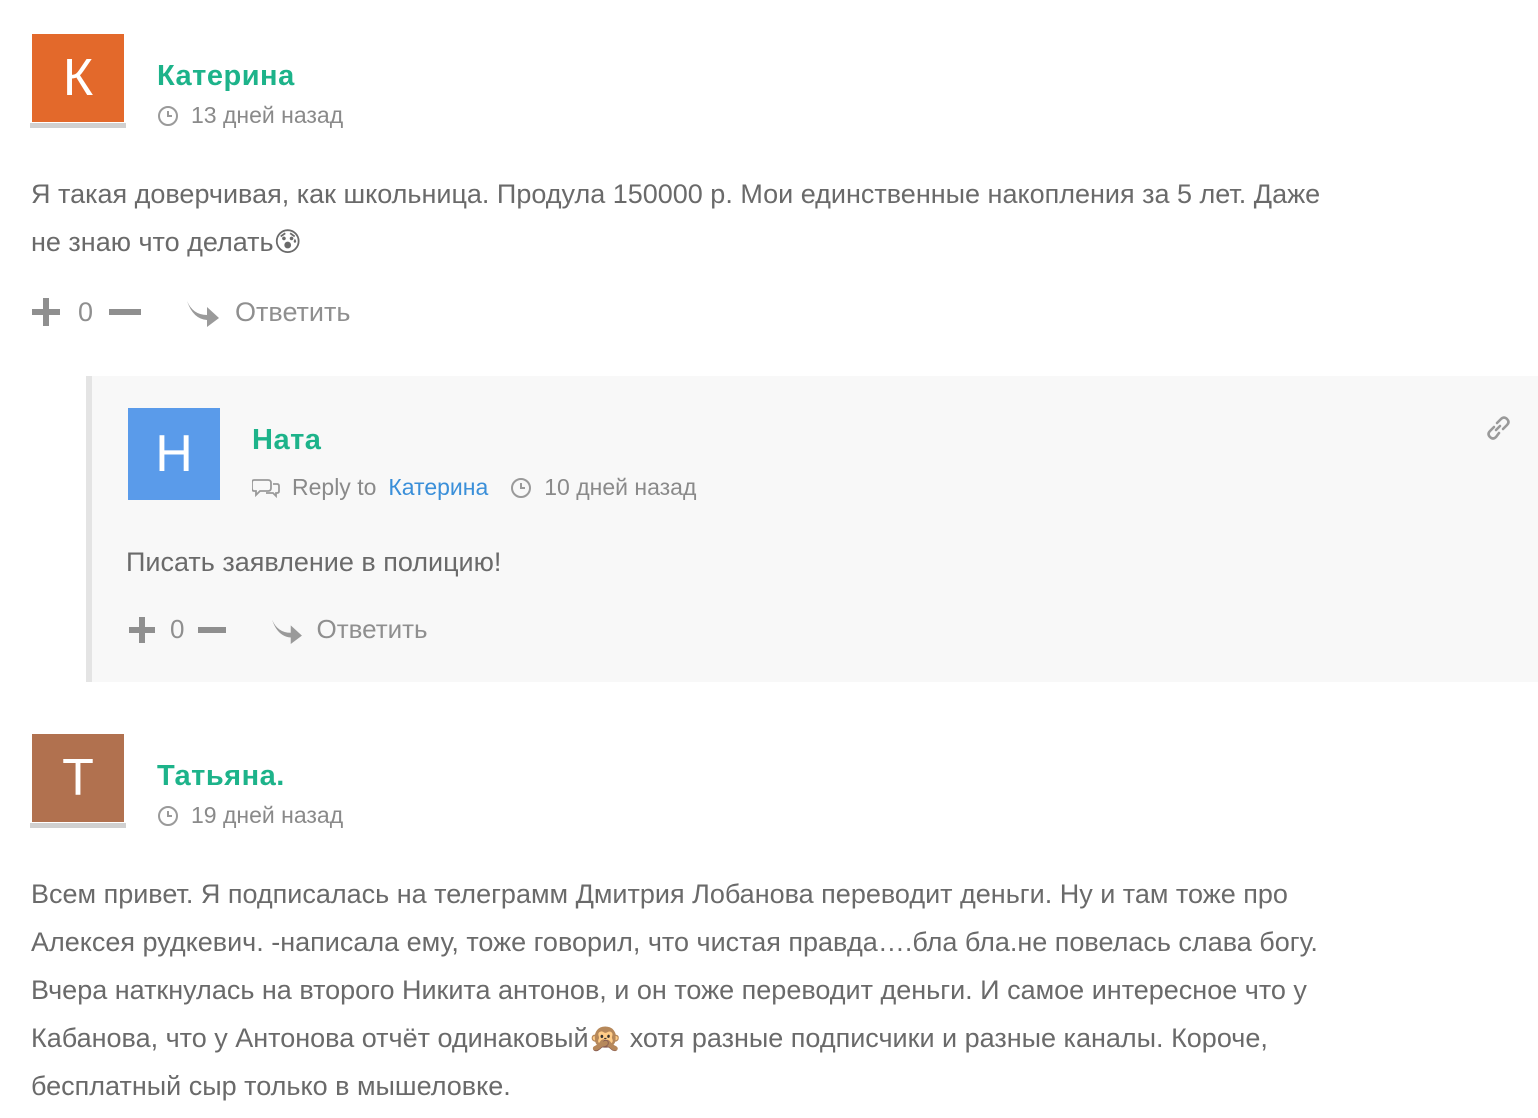  What do you see at coordinates (314, 562) in the screenshot?
I see `comment-text: Писать заявление в полицию!` at bounding box center [314, 562].